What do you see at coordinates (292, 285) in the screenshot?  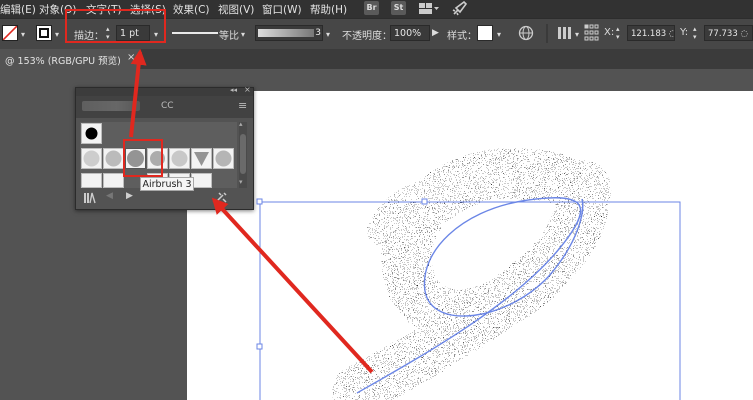 I see `arrow-to-brushes-panel` at bounding box center [292, 285].